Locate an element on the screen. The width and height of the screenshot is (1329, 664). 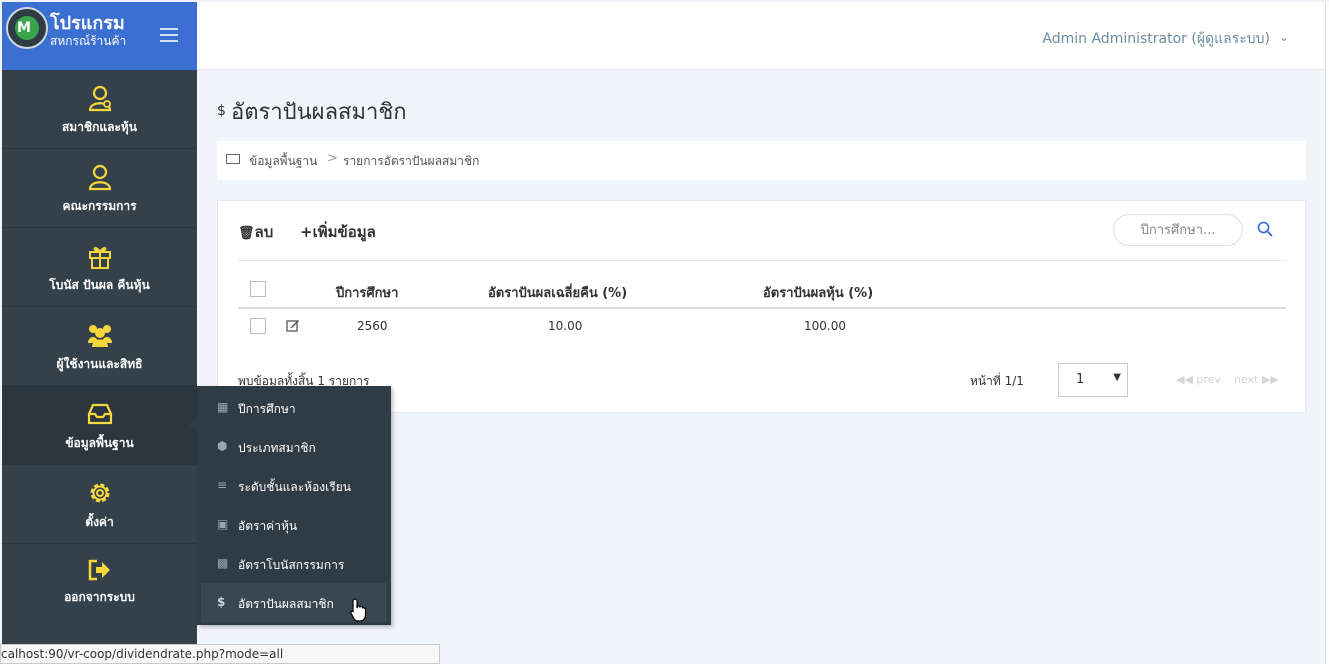
row-checkbox is located at coordinates (258, 326).